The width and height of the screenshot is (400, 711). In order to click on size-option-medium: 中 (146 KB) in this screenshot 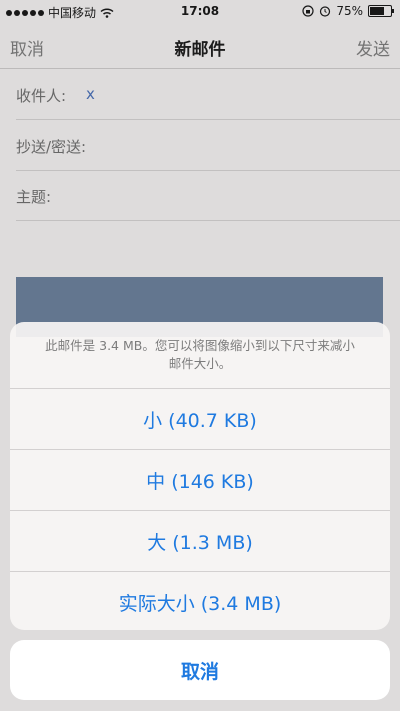, I will do `click(200, 479)`.